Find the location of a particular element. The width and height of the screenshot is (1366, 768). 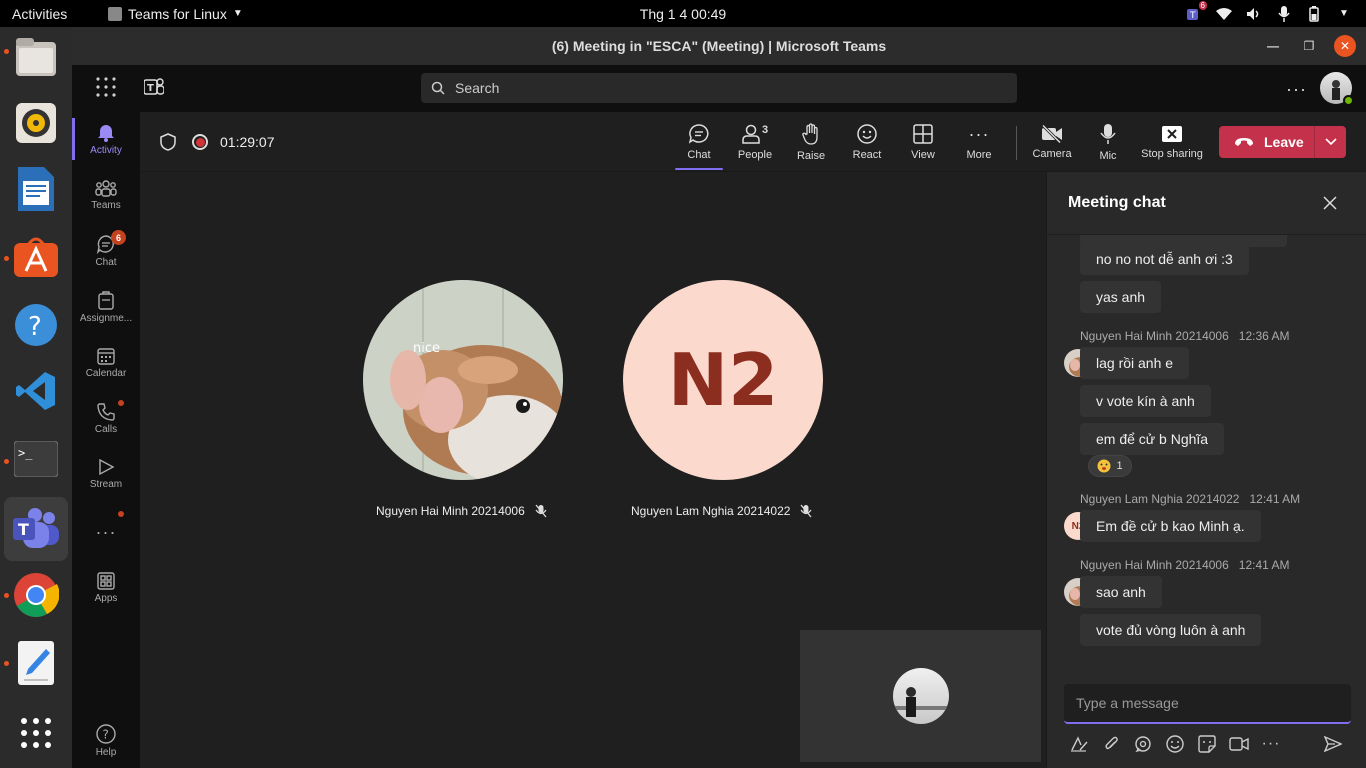

meet-now-button is located at coordinates (1239, 744).